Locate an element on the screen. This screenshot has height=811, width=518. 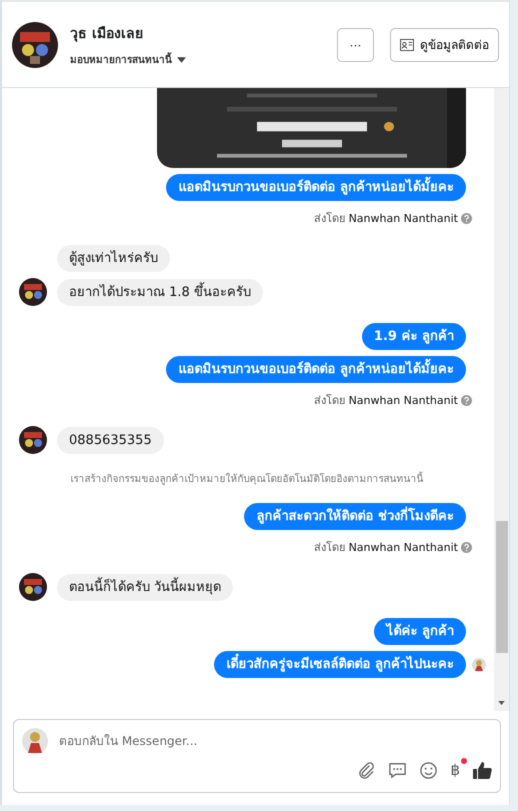
message-bubble: ได้ค่ะ ลูกค้า is located at coordinates (420, 631).